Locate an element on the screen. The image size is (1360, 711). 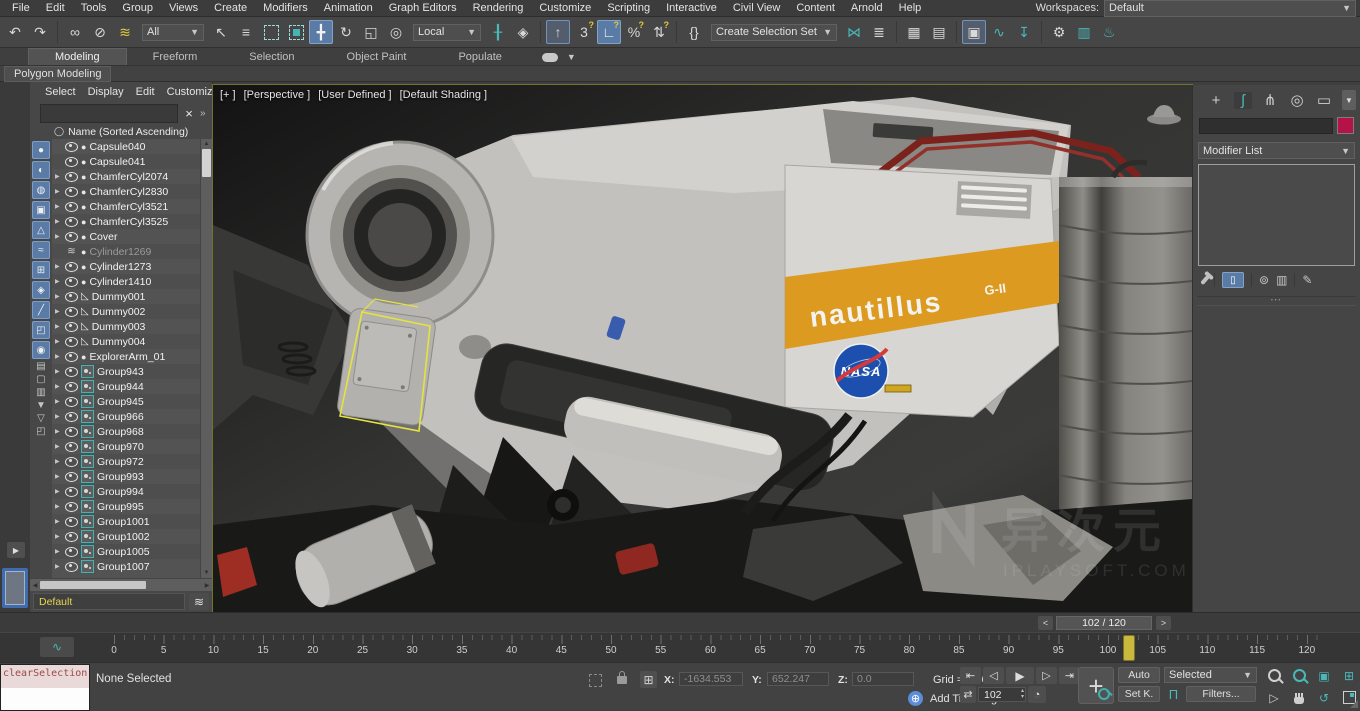
motion-tab: ◎ is located at coordinates (1297, 100).